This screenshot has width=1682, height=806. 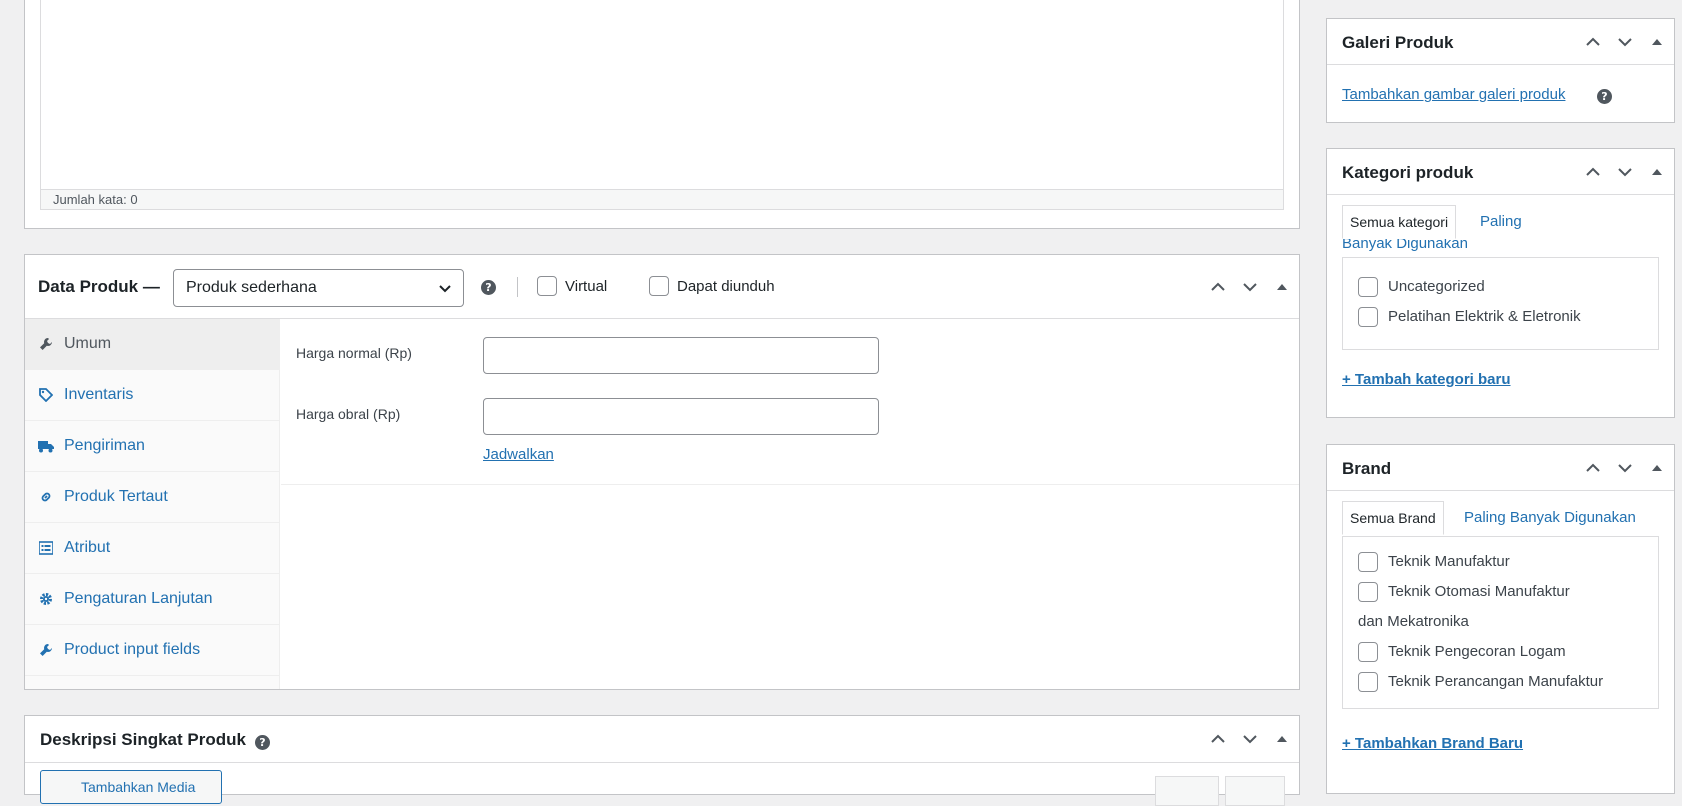 I want to click on tab-label: Produk Tertaut, so click(x=116, y=496).